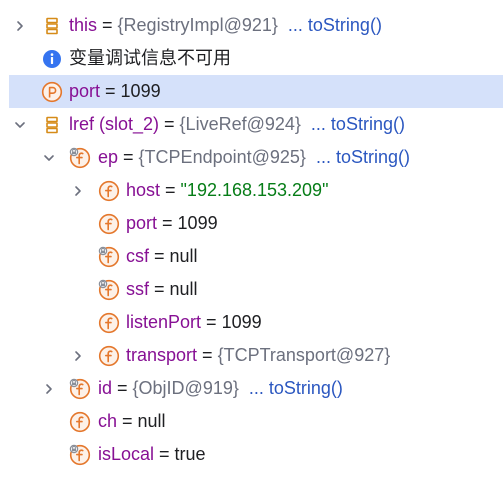 Image resolution: width=504 pixels, height=482 pixels. What do you see at coordinates (185, 388) in the screenshot?
I see `object-reference: {ObjID@919}` at bounding box center [185, 388].